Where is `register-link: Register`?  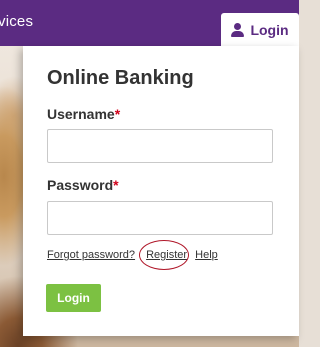 register-link: Register is located at coordinates (166, 255).